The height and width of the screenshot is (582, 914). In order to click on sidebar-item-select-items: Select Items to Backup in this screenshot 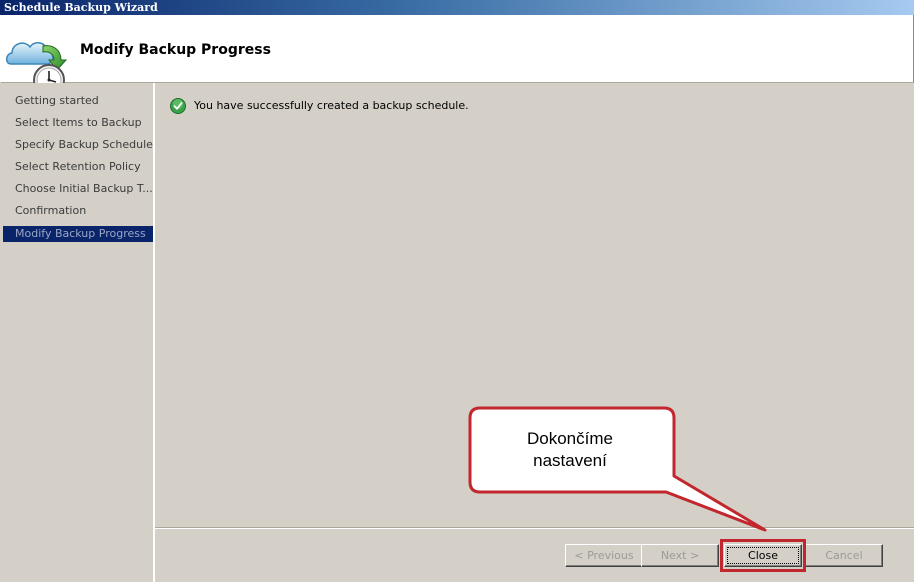, I will do `click(78, 123)`.